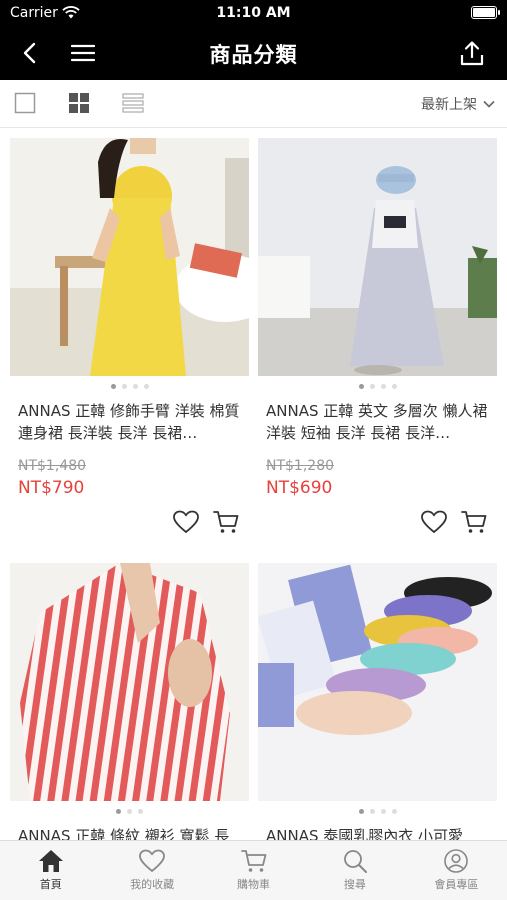 This screenshot has height=900, width=507. I want to click on tab-member: 會員專區, so click(456, 870).